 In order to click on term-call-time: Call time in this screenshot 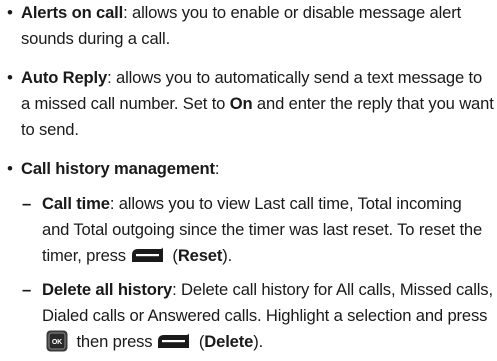, I will do `click(76, 203)`.